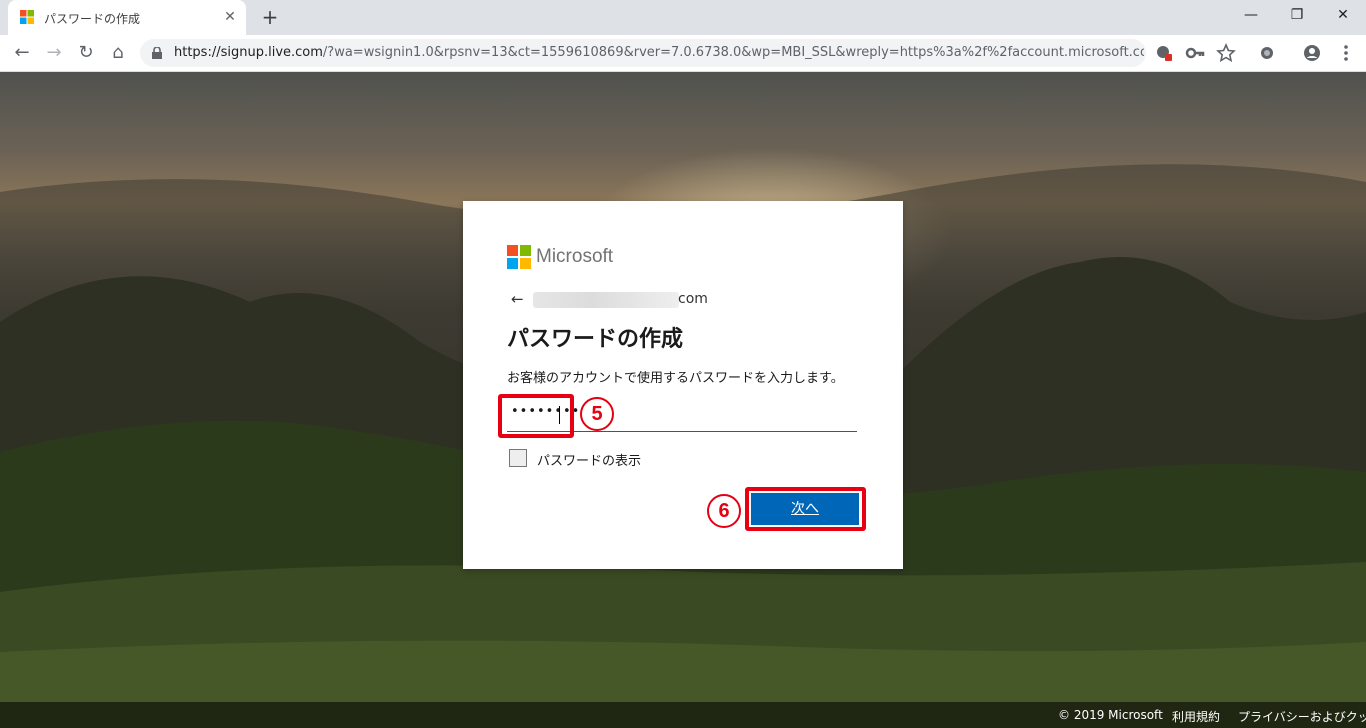 Image resolution: width=1366 pixels, height=728 pixels. What do you see at coordinates (270, 18) in the screenshot?
I see `new-tab-button: +` at bounding box center [270, 18].